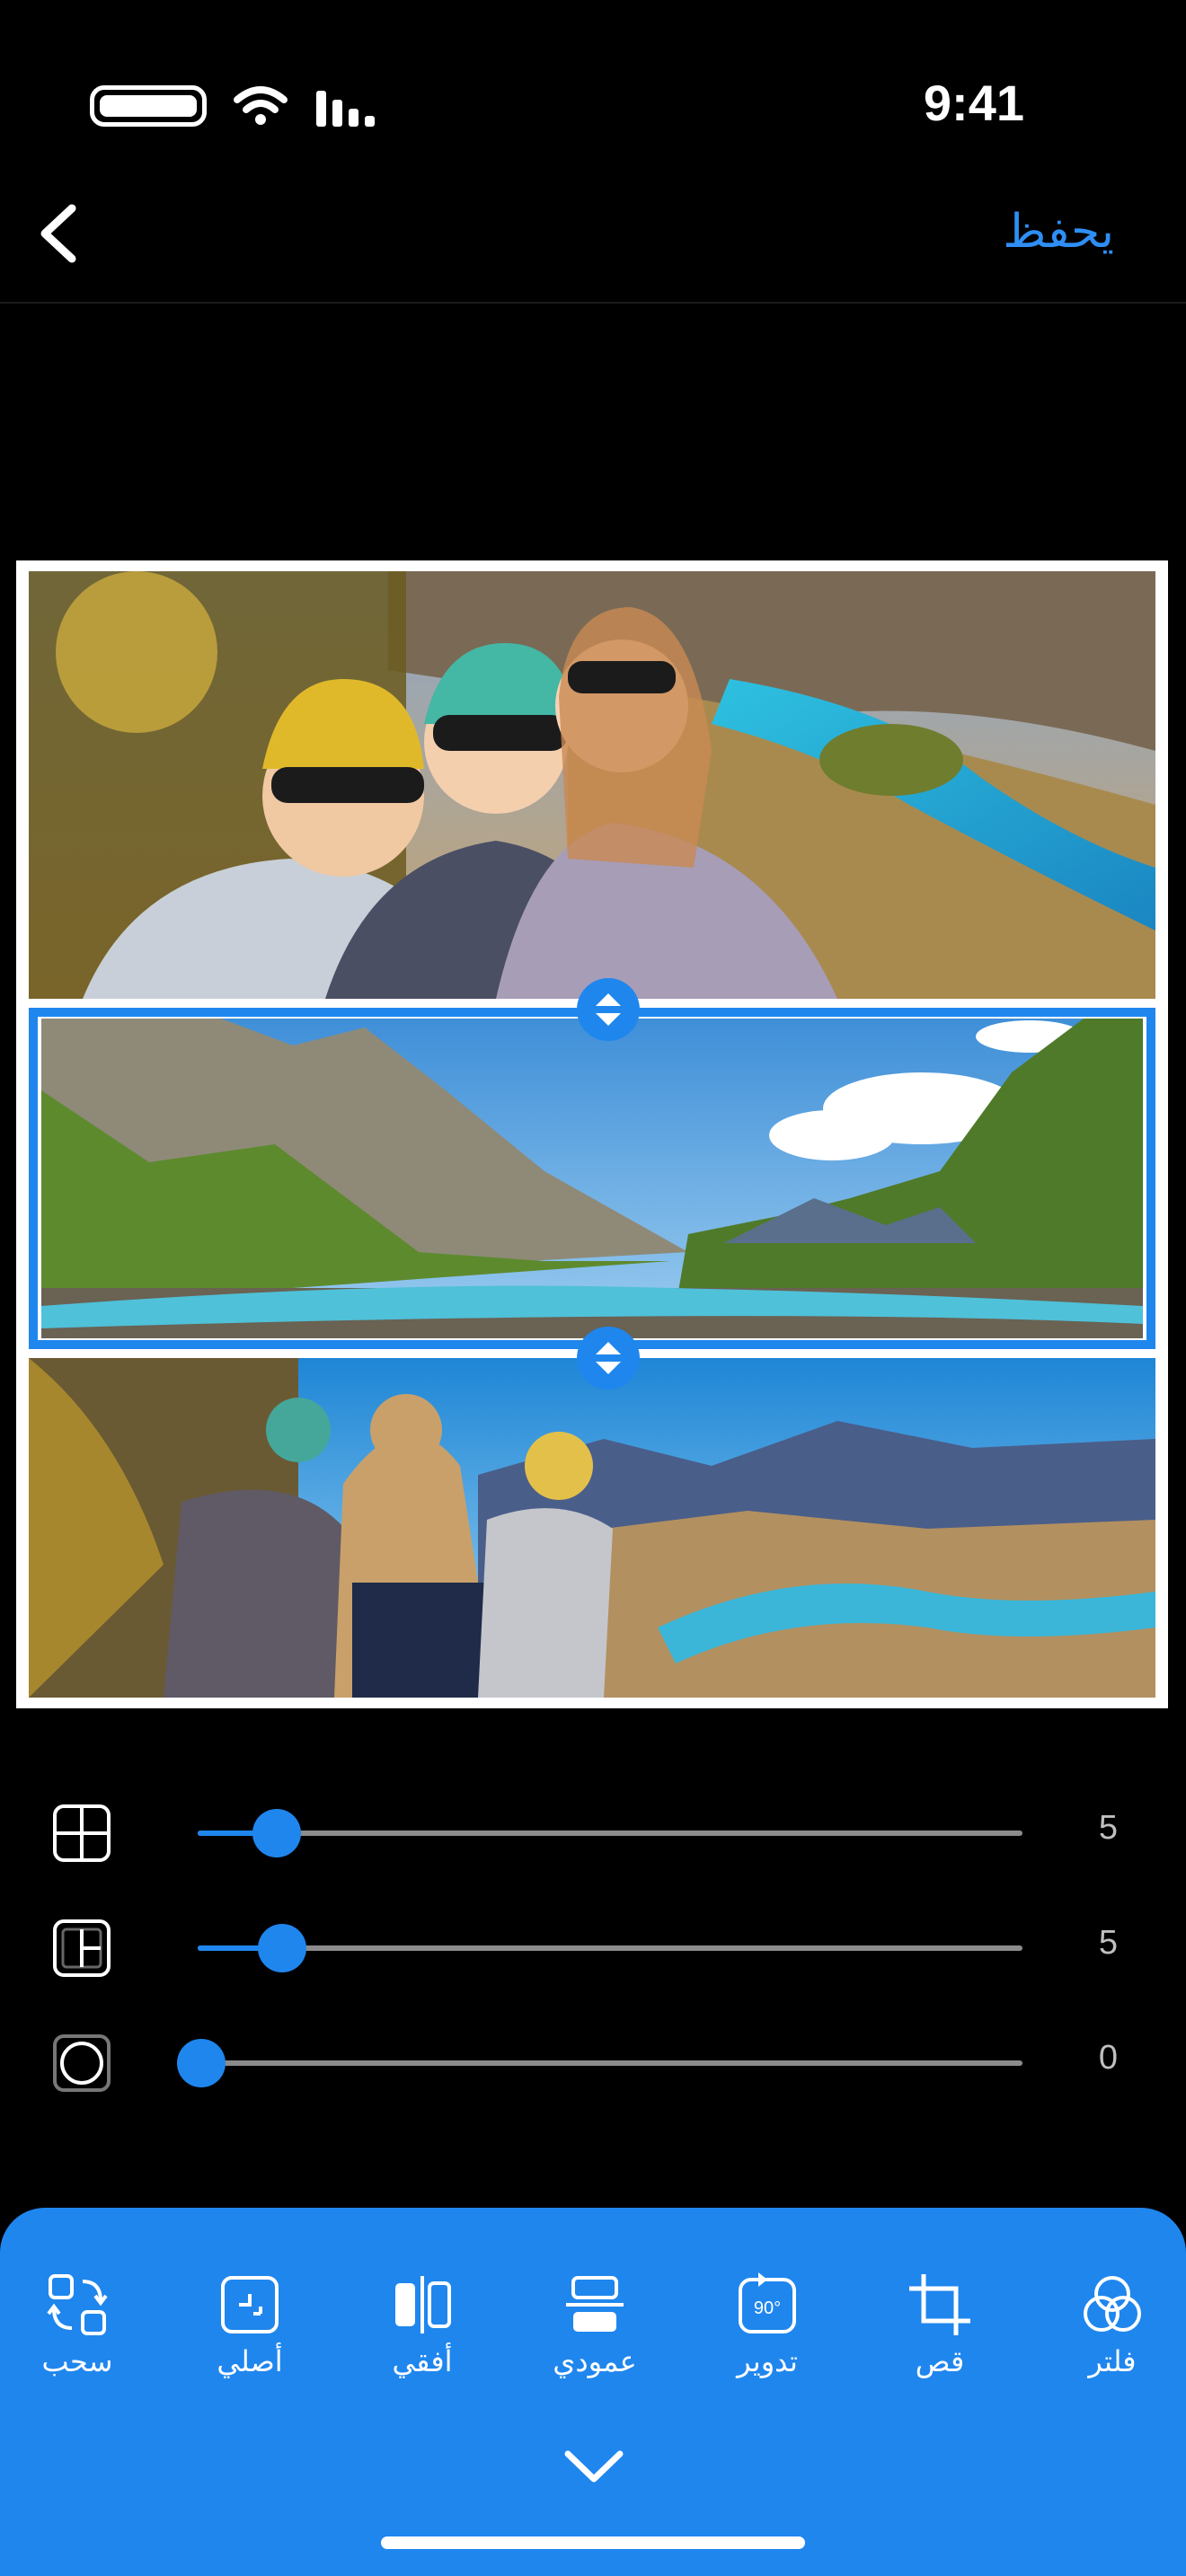  Describe the element at coordinates (940, 2361) in the screenshot. I see `tool-label: قص` at that location.